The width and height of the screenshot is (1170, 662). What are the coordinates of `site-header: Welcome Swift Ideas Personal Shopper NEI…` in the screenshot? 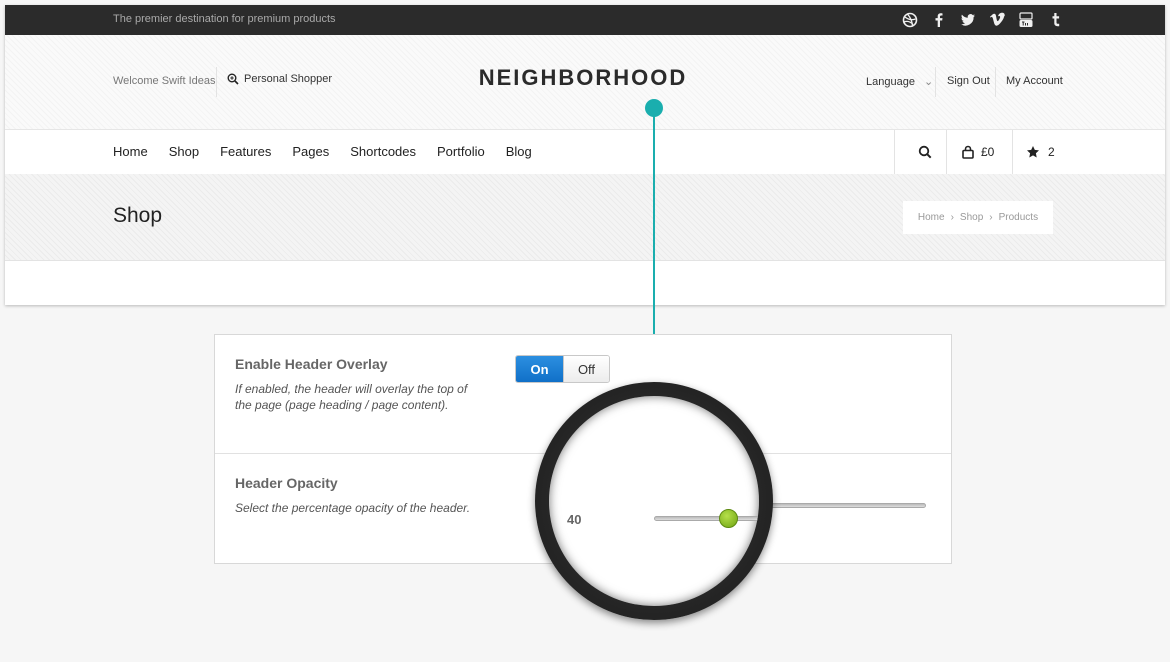 It's located at (585, 82).